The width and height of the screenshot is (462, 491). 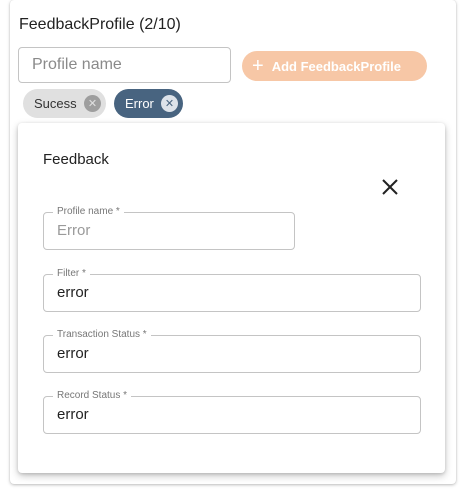 I want to click on chip-label: Sucess, so click(x=55, y=103).